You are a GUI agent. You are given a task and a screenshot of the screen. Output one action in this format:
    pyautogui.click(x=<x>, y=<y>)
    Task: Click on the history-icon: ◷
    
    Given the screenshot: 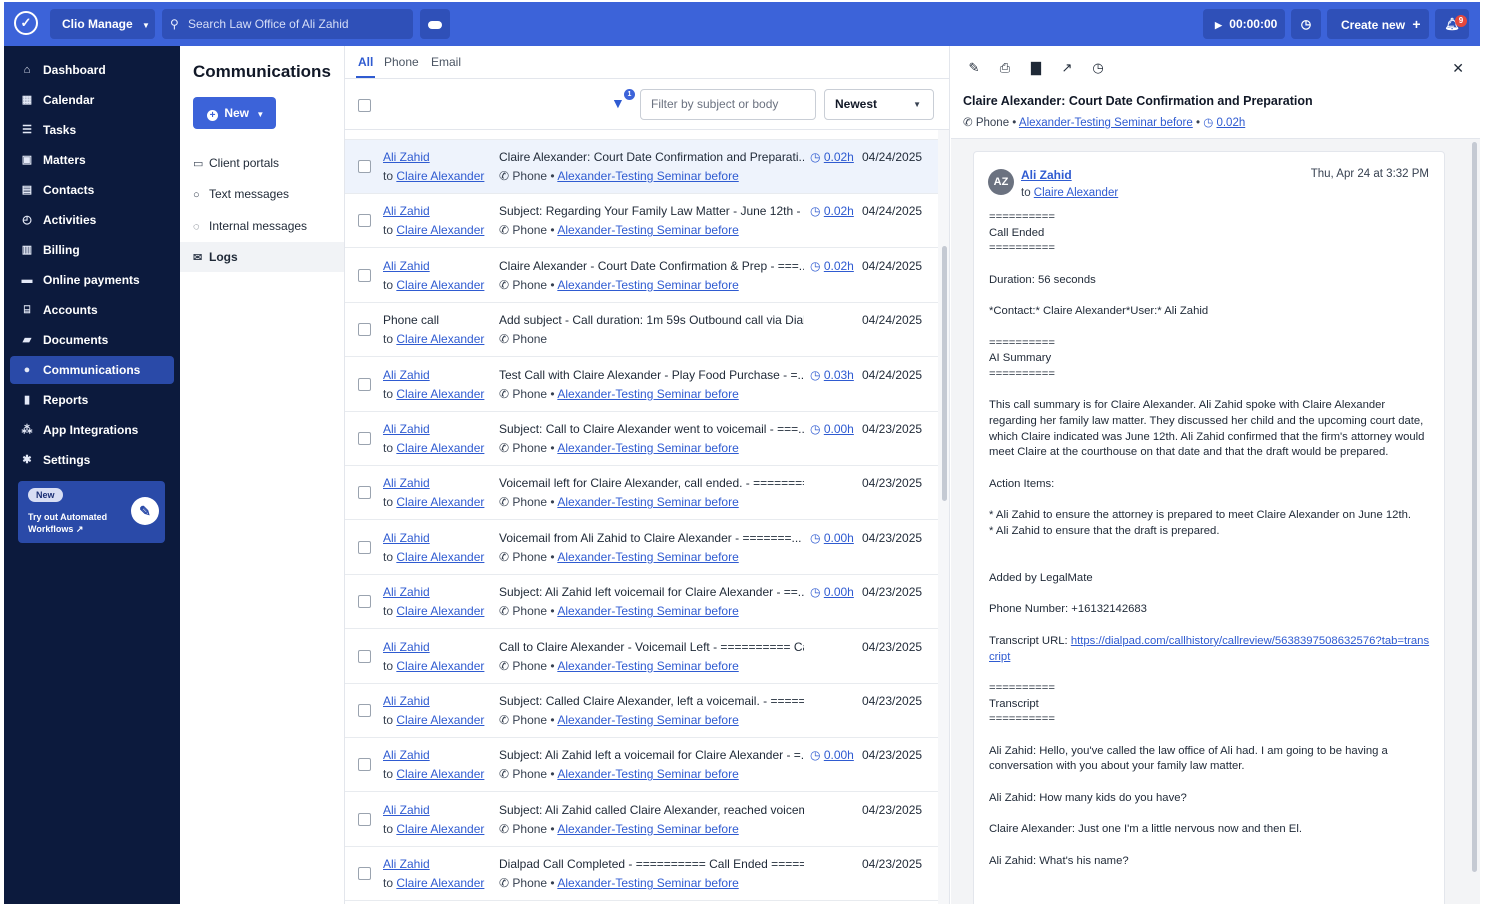 What is the action you would take?
    pyautogui.click(x=1098, y=68)
    